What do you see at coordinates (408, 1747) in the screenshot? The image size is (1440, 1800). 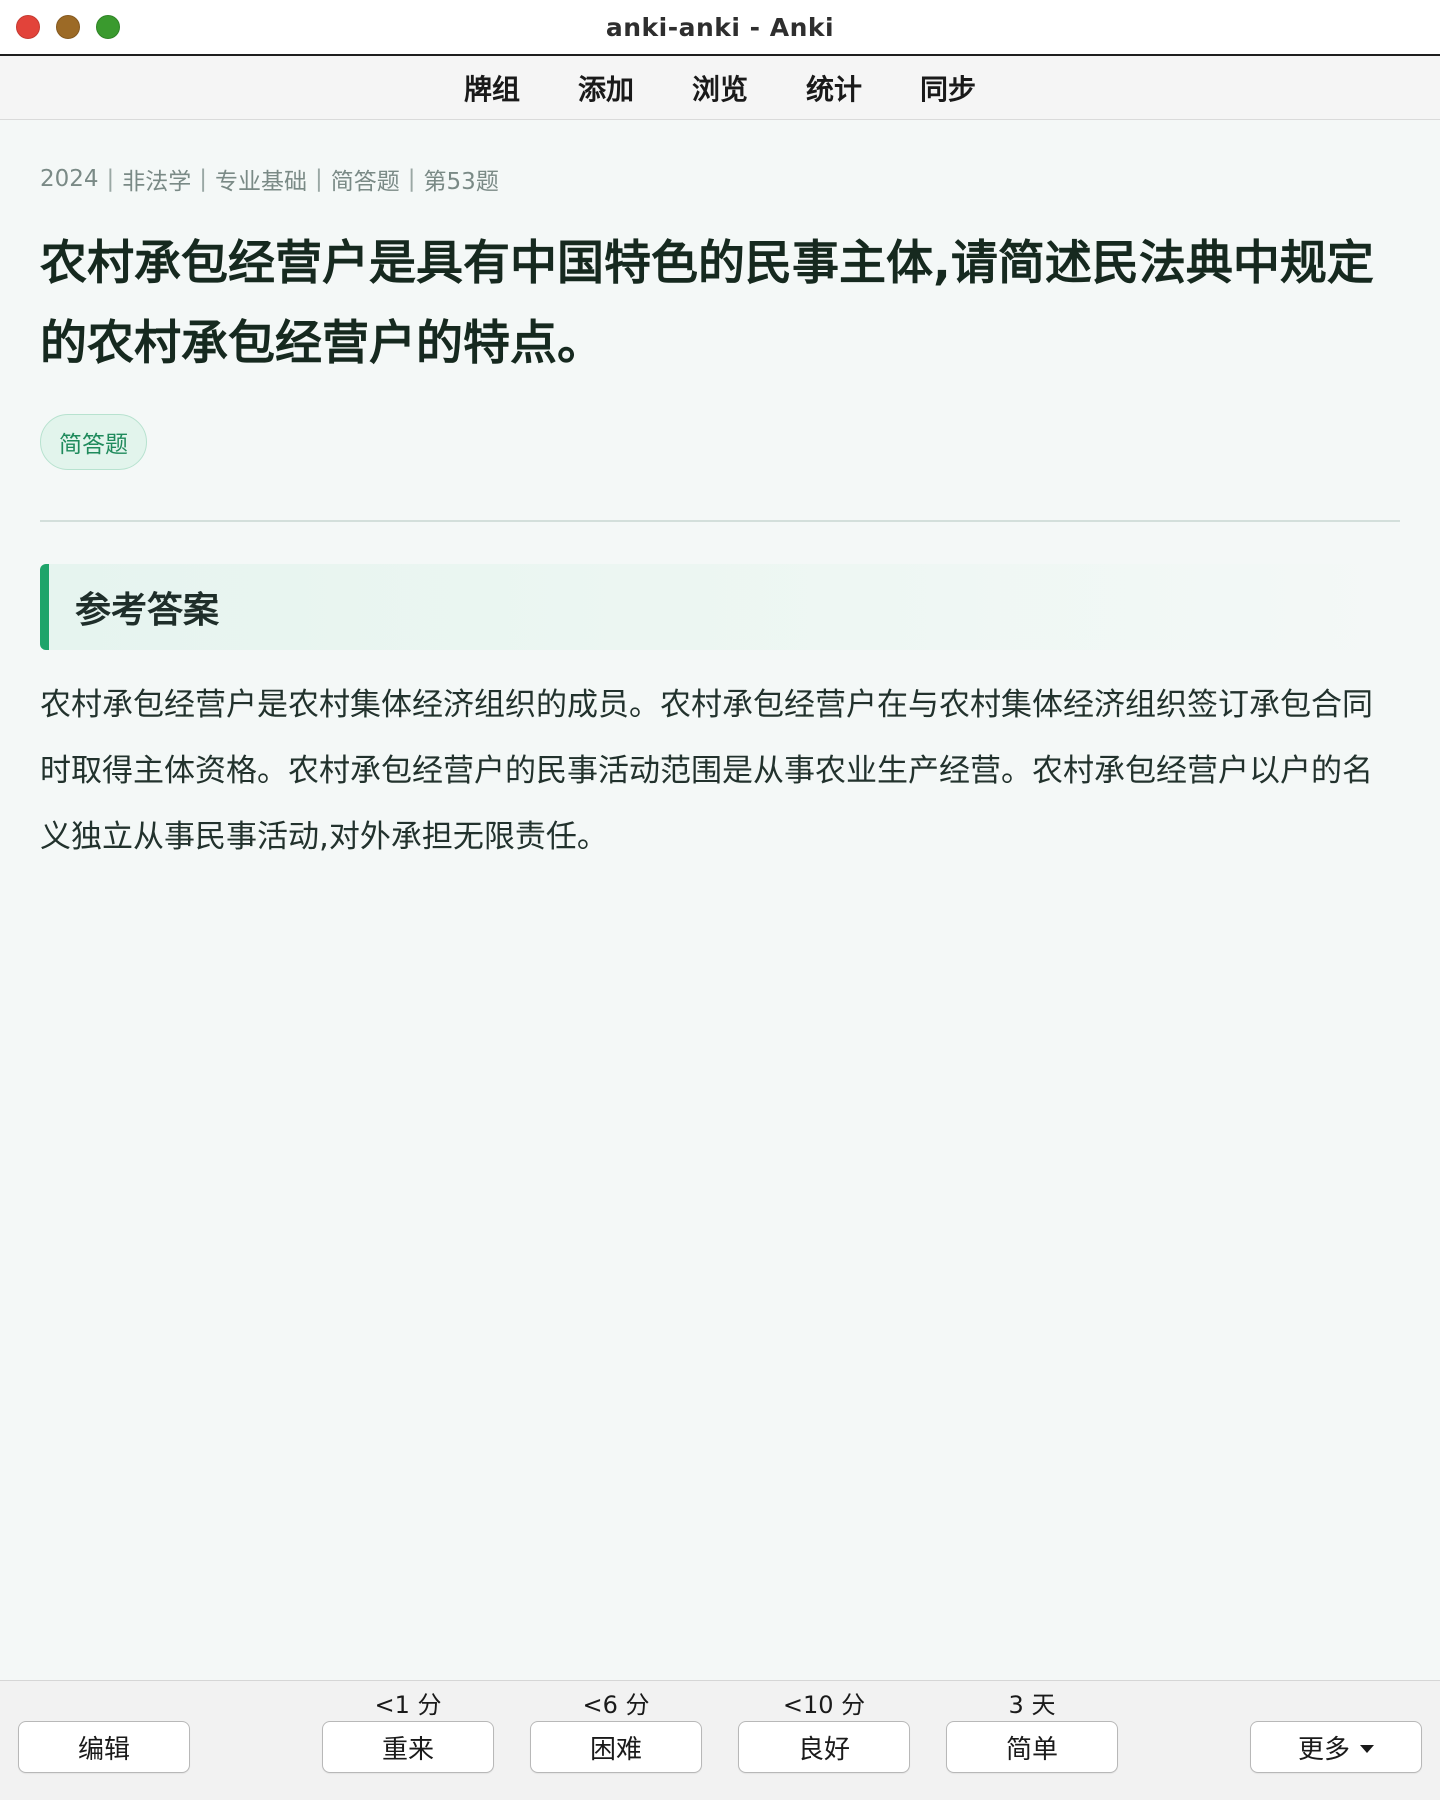 I see `again-button: 重来` at bounding box center [408, 1747].